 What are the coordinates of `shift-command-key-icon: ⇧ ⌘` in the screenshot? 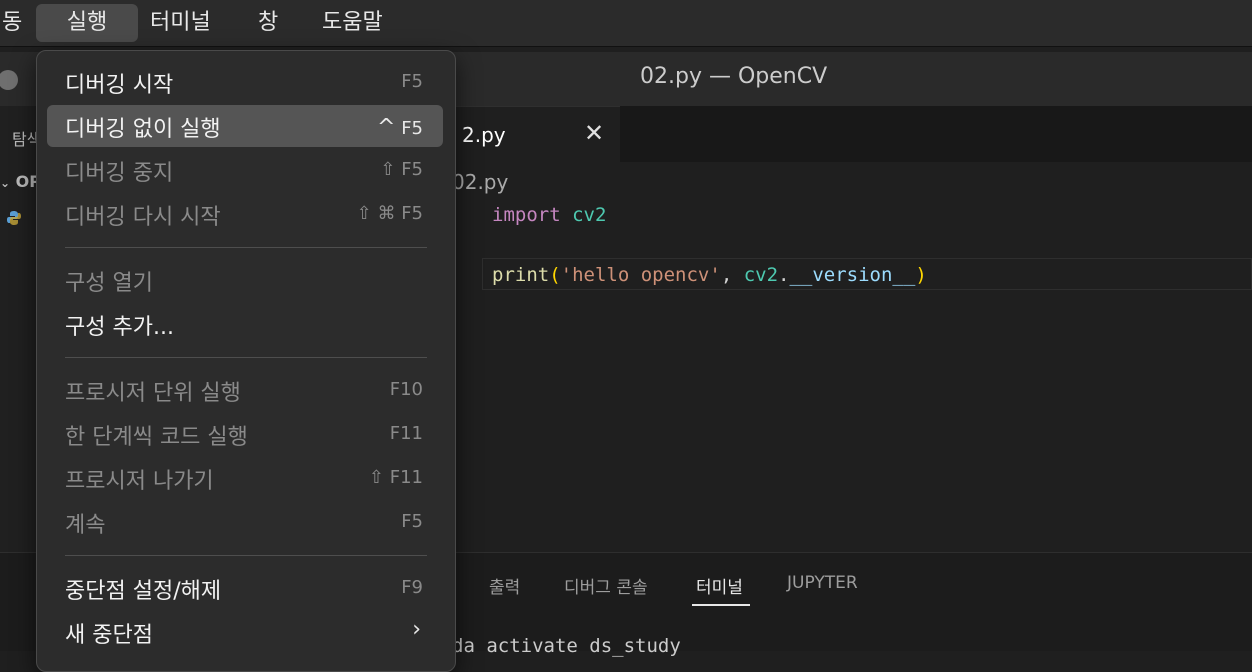 It's located at (376, 213).